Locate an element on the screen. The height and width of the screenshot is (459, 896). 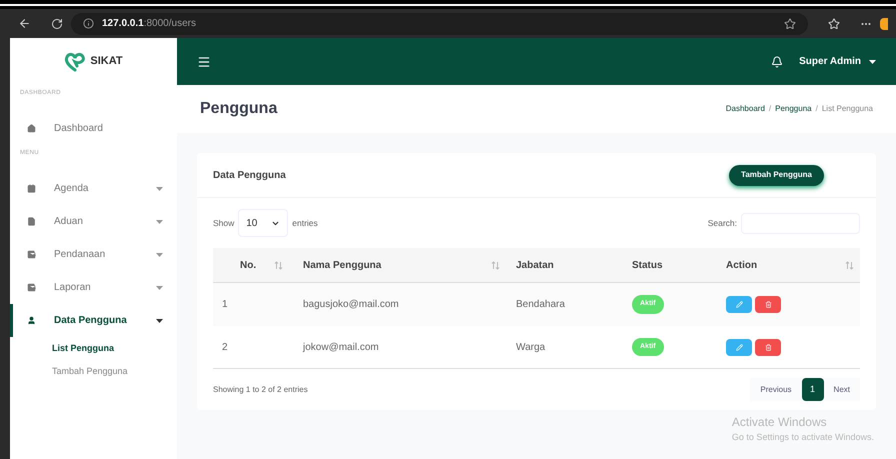
info-icon is located at coordinates (88, 23).